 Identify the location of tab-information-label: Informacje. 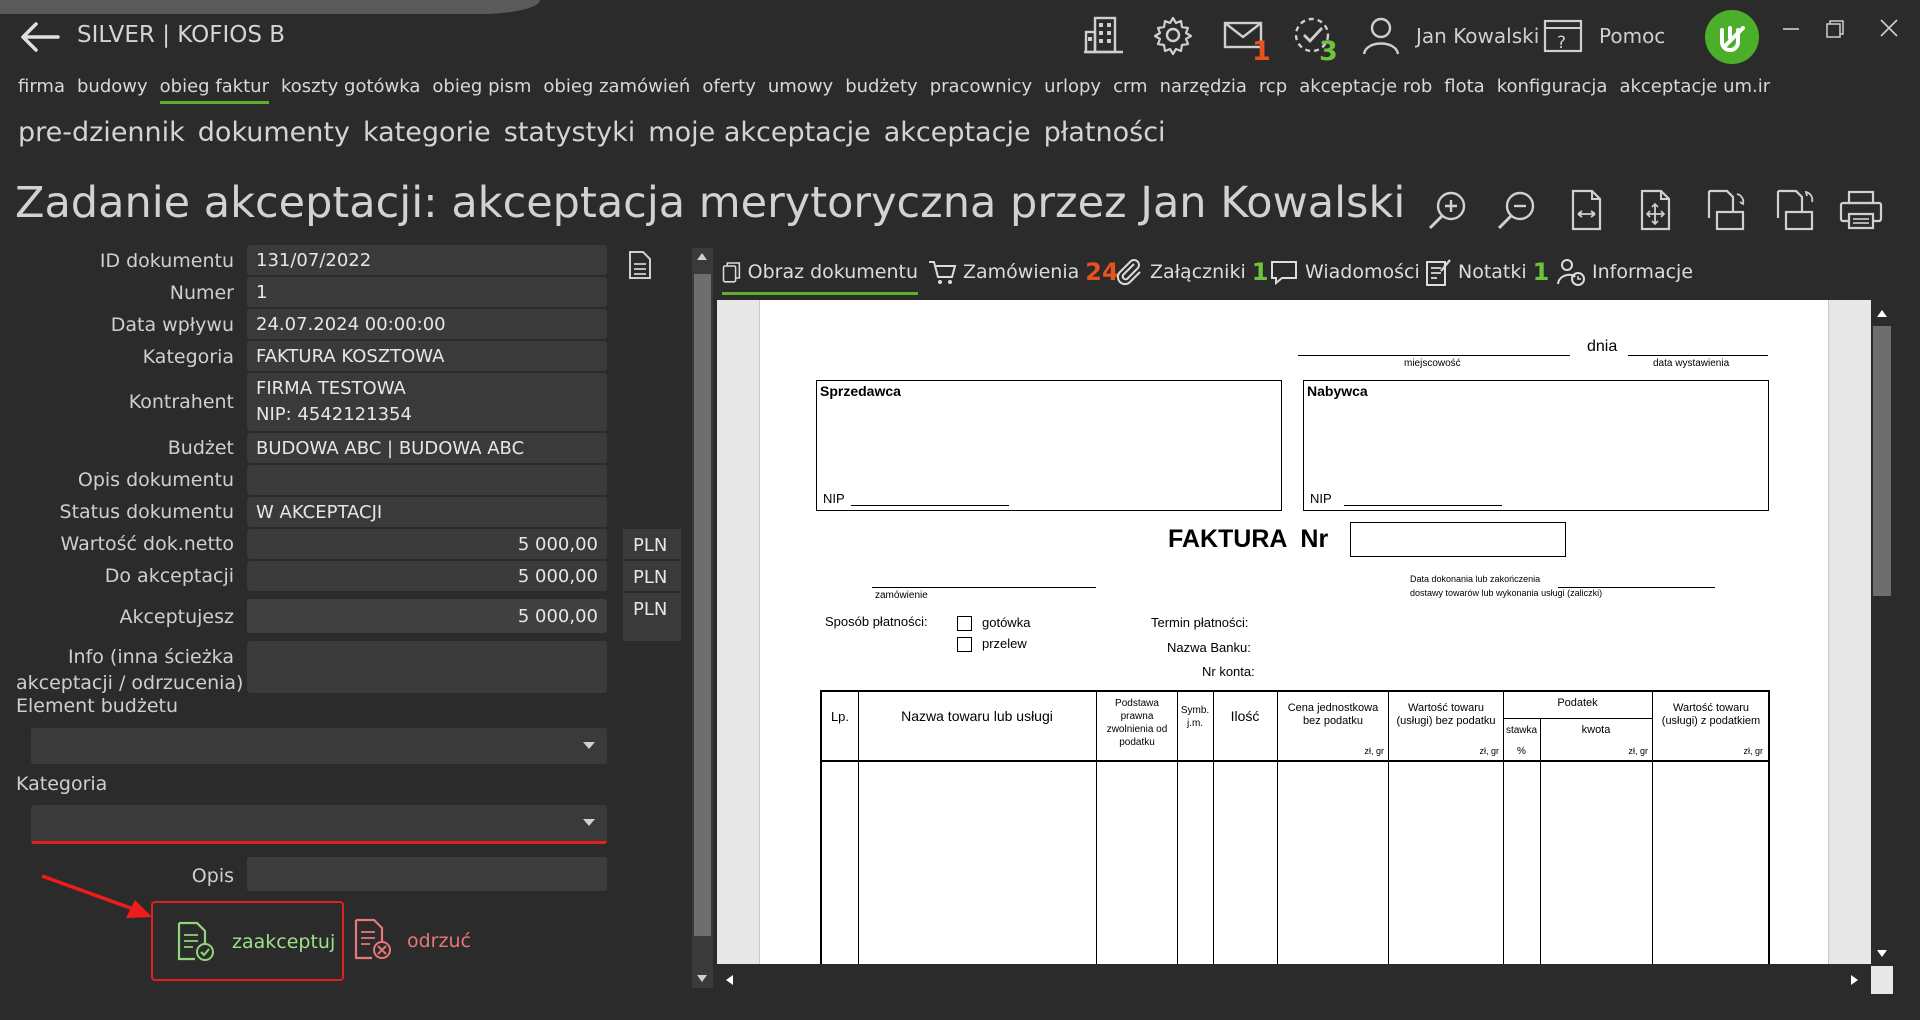
(1643, 272).